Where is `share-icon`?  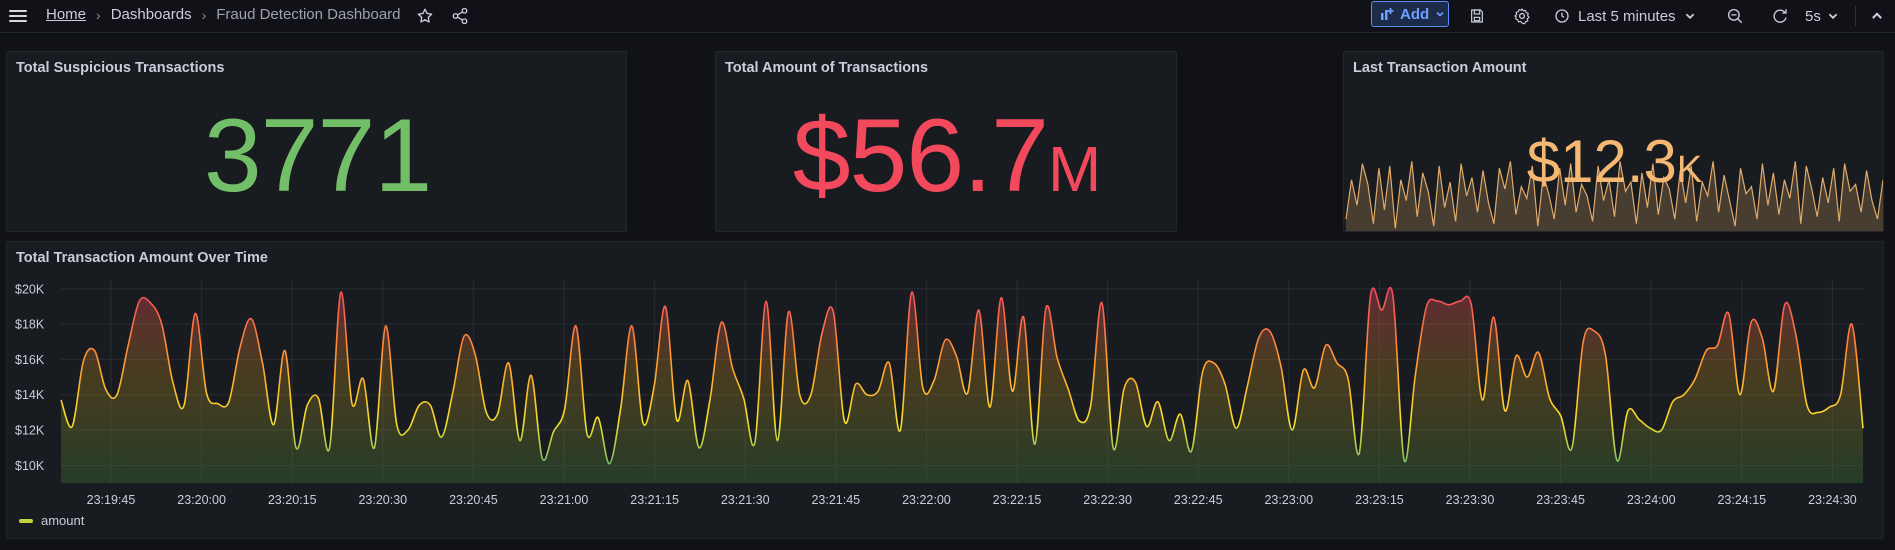 share-icon is located at coordinates (460, 16).